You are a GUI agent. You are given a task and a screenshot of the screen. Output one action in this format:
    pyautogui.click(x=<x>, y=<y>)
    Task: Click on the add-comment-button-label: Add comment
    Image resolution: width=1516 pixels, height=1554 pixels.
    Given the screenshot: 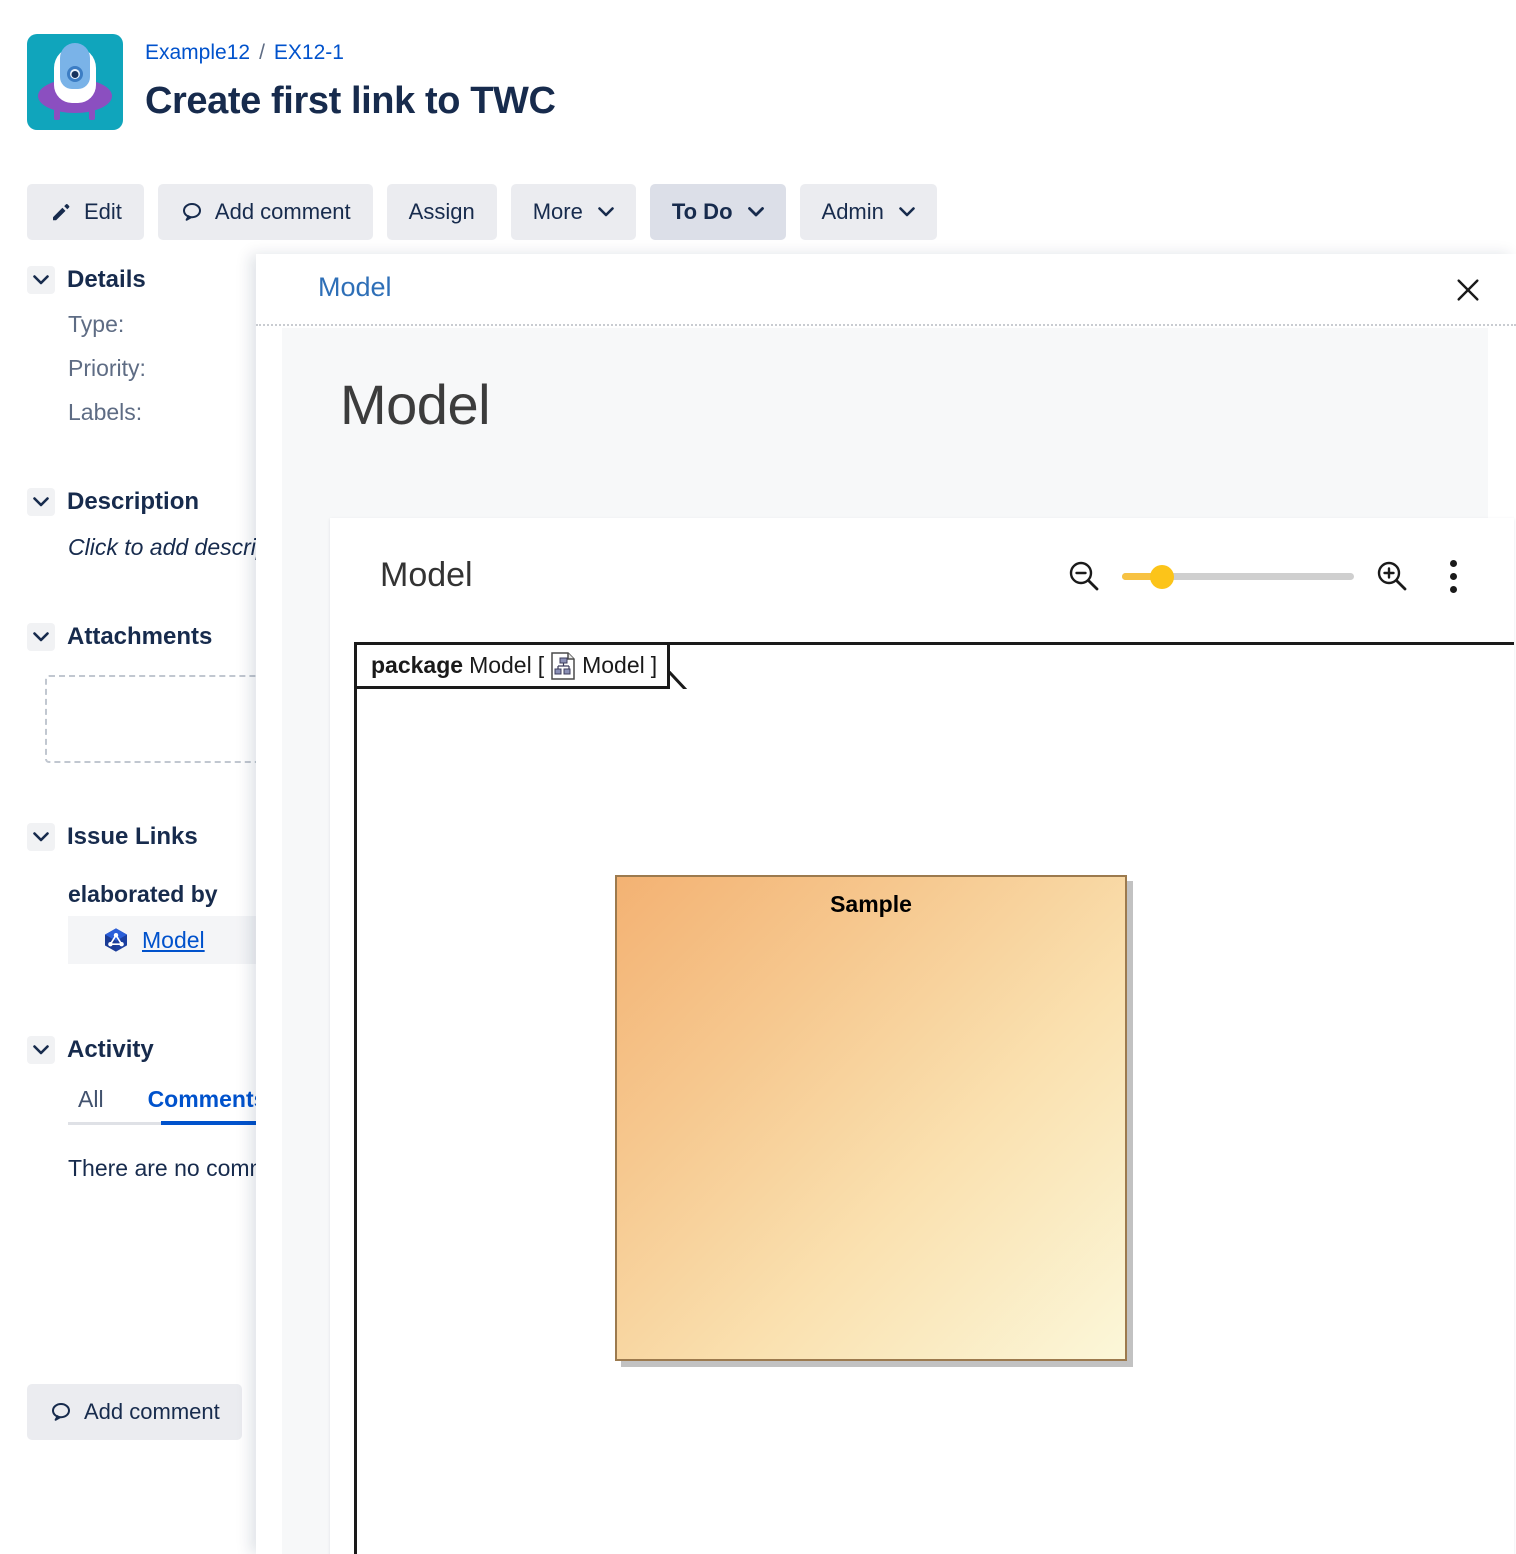 What is the action you would take?
    pyautogui.click(x=282, y=211)
    